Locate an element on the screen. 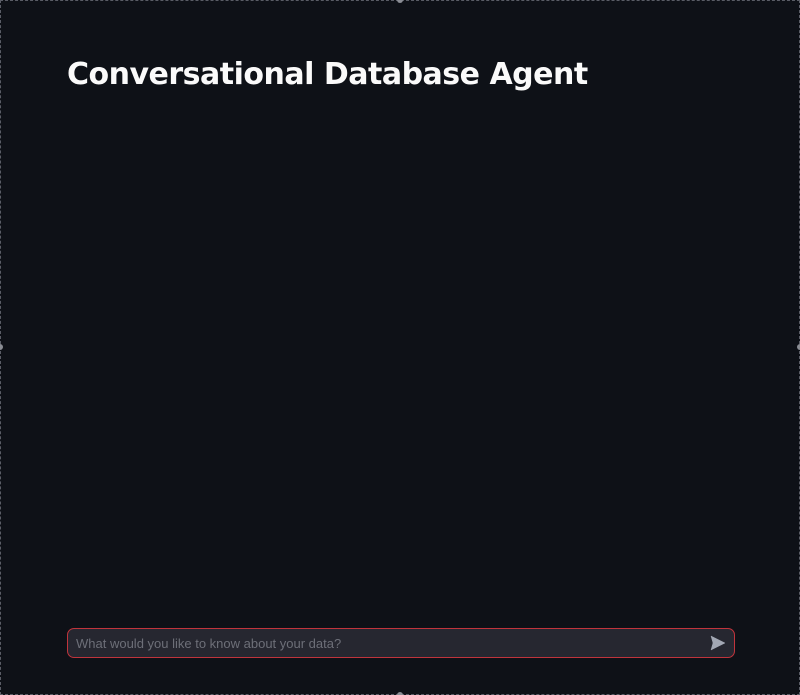 The height and width of the screenshot is (695, 800). resize-handle-left is located at coordinates (1, 347).